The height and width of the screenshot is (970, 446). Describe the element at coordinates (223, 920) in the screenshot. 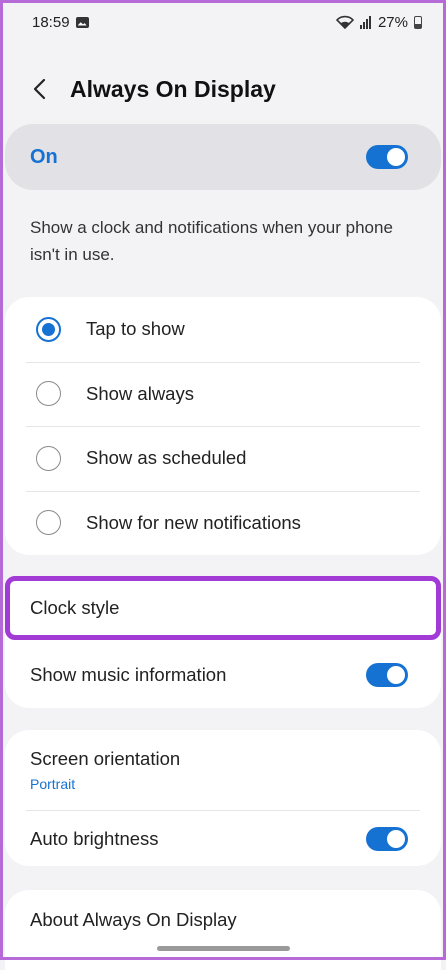

I see `about-row: About Always On Display` at that location.